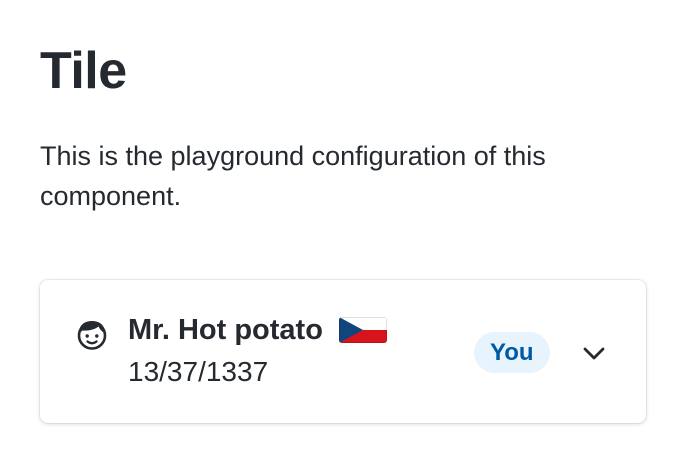 This screenshot has height=464, width=686. What do you see at coordinates (92, 335) in the screenshot?
I see `passenger-face-icon` at bounding box center [92, 335].